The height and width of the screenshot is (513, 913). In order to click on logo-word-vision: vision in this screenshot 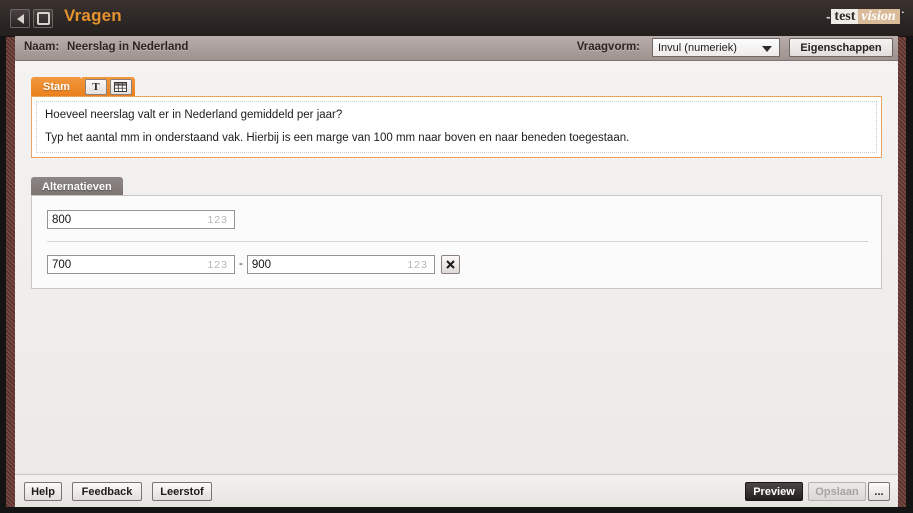, I will do `click(879, 16)`.